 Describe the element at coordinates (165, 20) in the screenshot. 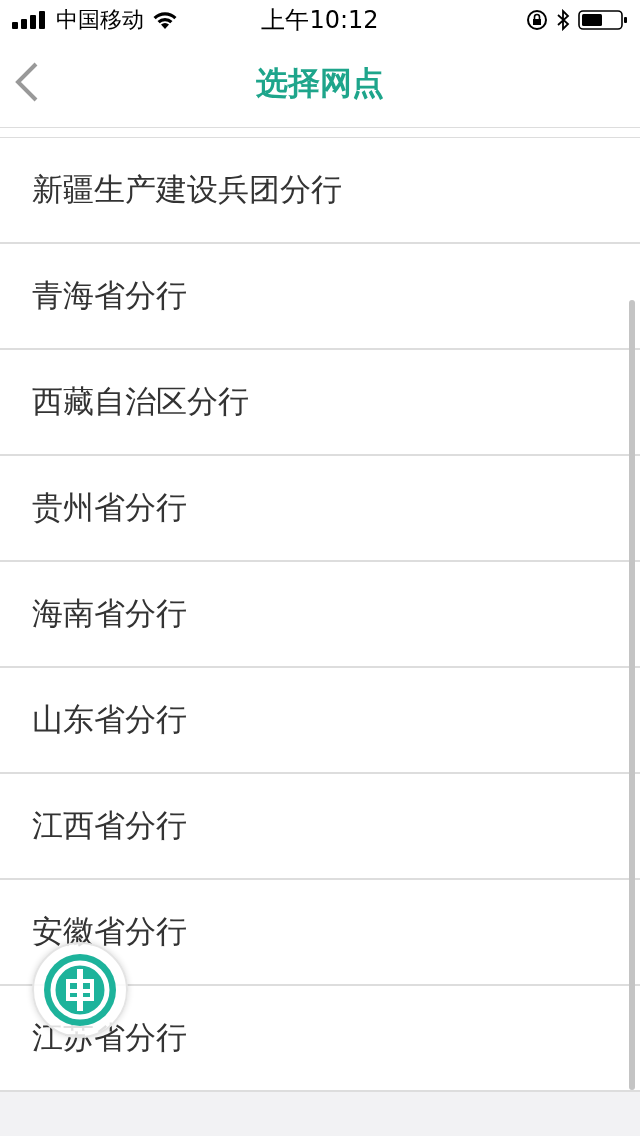

I see `wifi-icon` at that location.